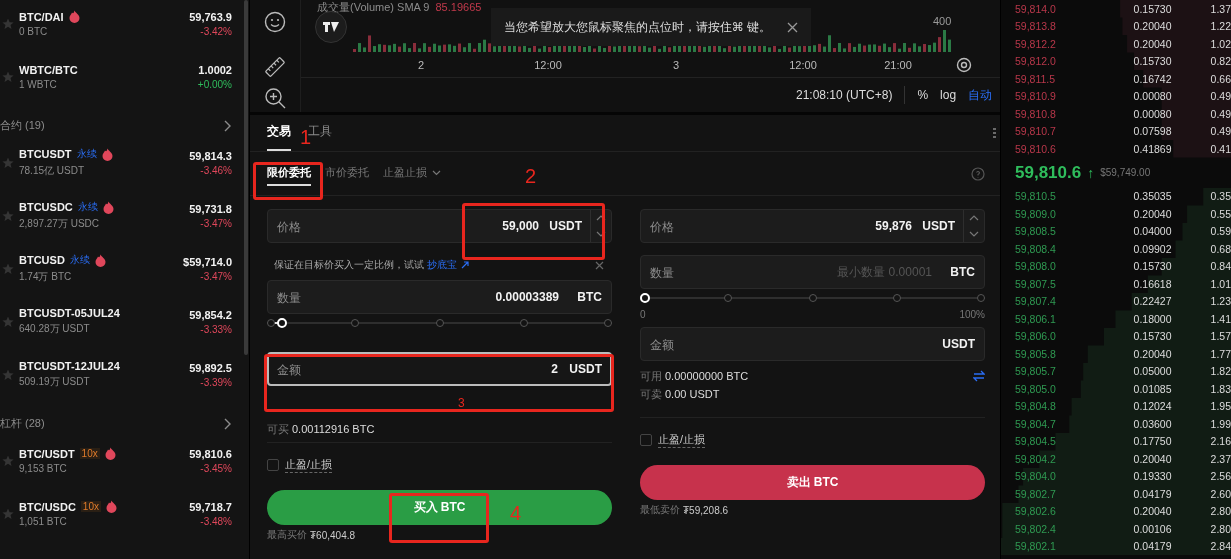 Image resolution: width=1231 pixels, height=559 pixels. What do you see at coordinates (69, 313) in the screenshot?
I see `pair-name: BTCUSDT-05JUL24` at bounding box center [69, 313].